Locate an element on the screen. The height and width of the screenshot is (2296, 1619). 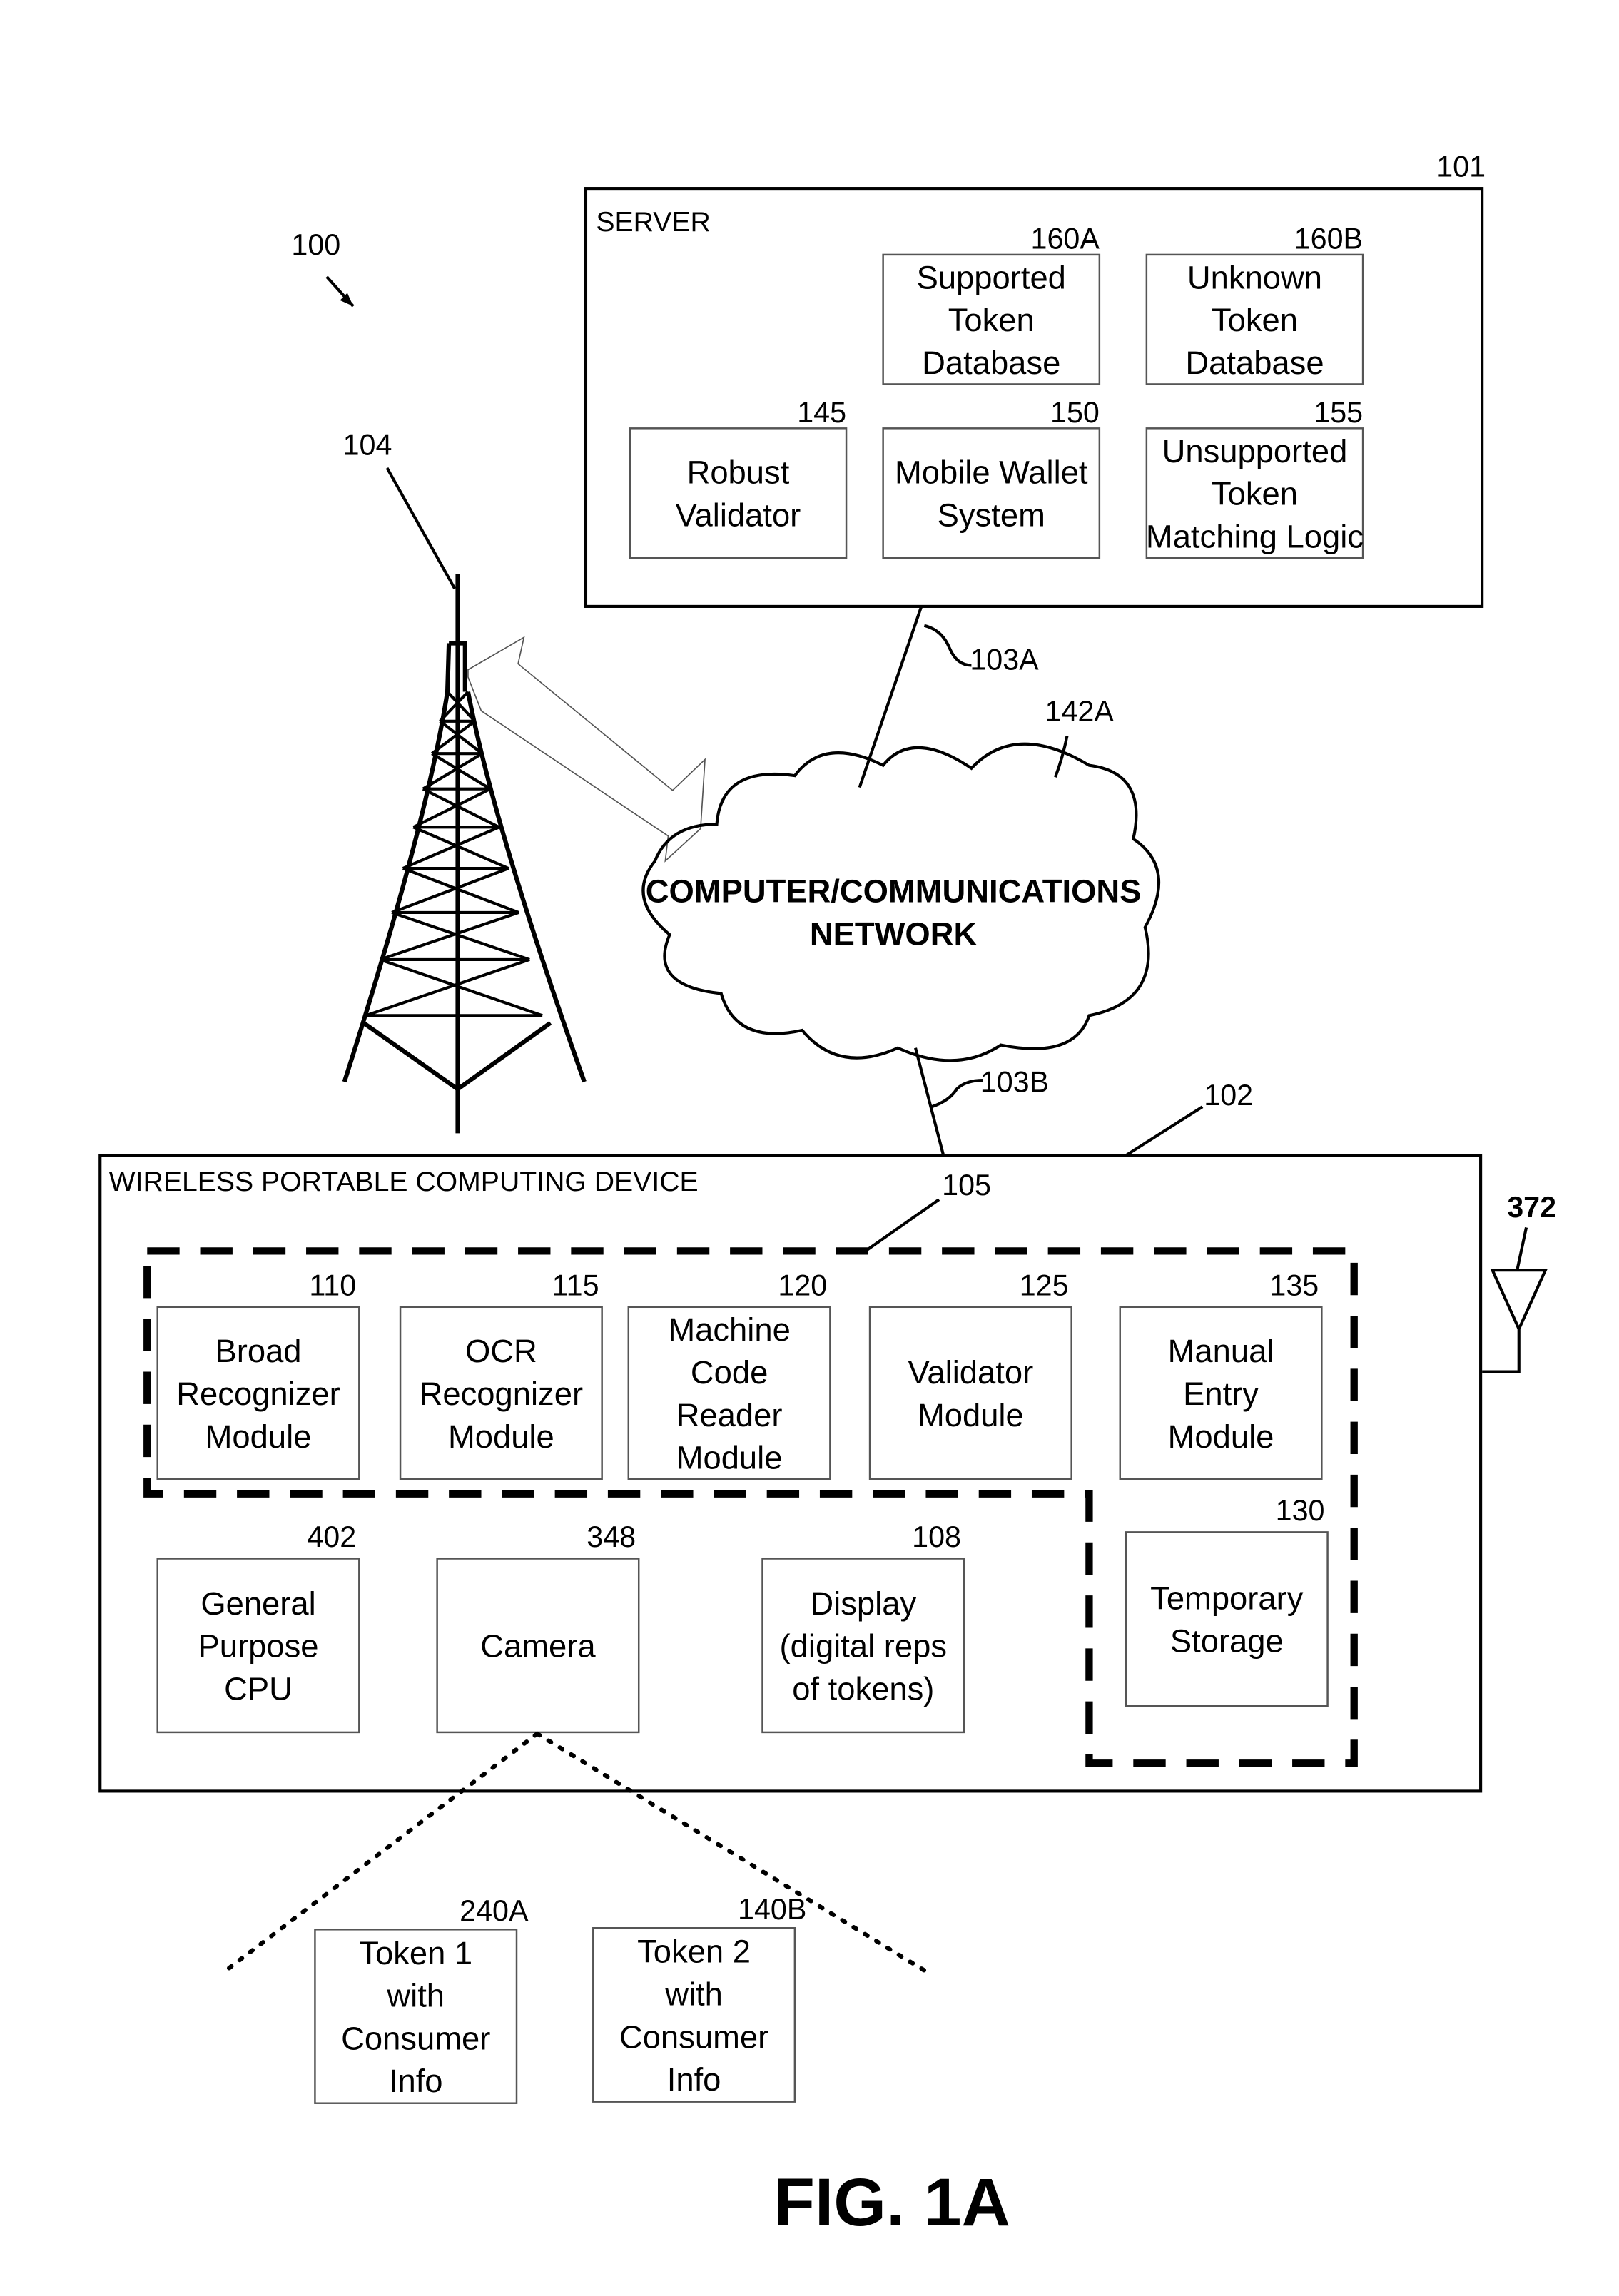
unsupported-token-matching: 155 Unsupported Token Matching Logic is located at coordinates (1254, 477).